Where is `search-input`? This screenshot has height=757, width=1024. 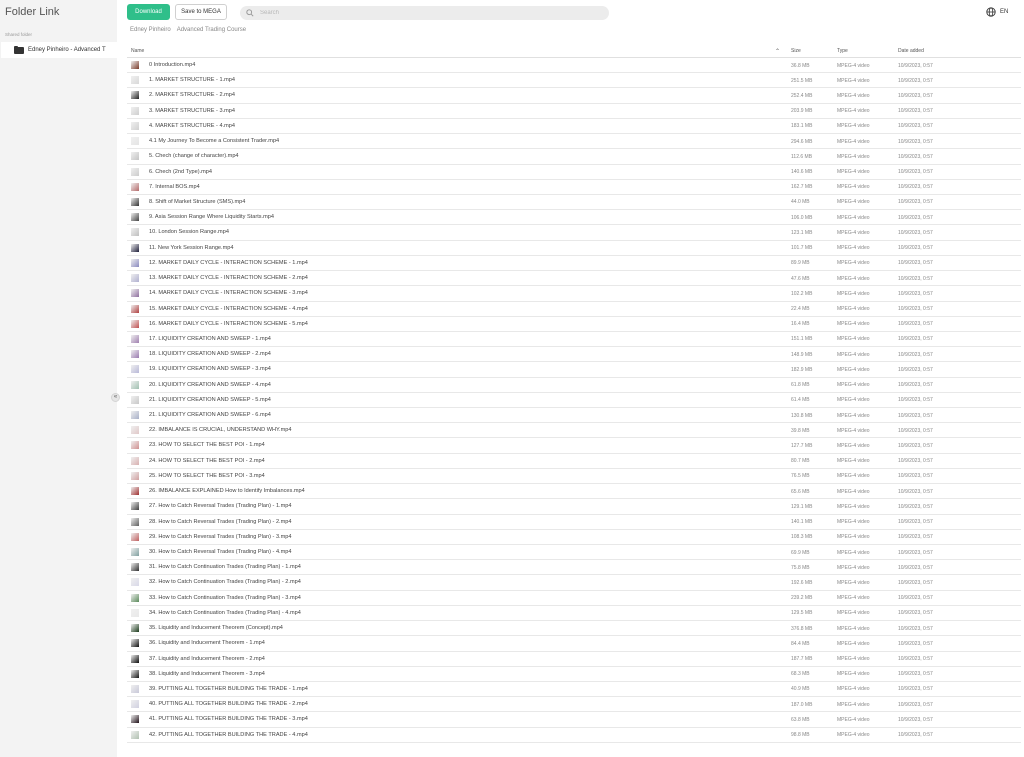 search-input is located at coordinates (410, 13).